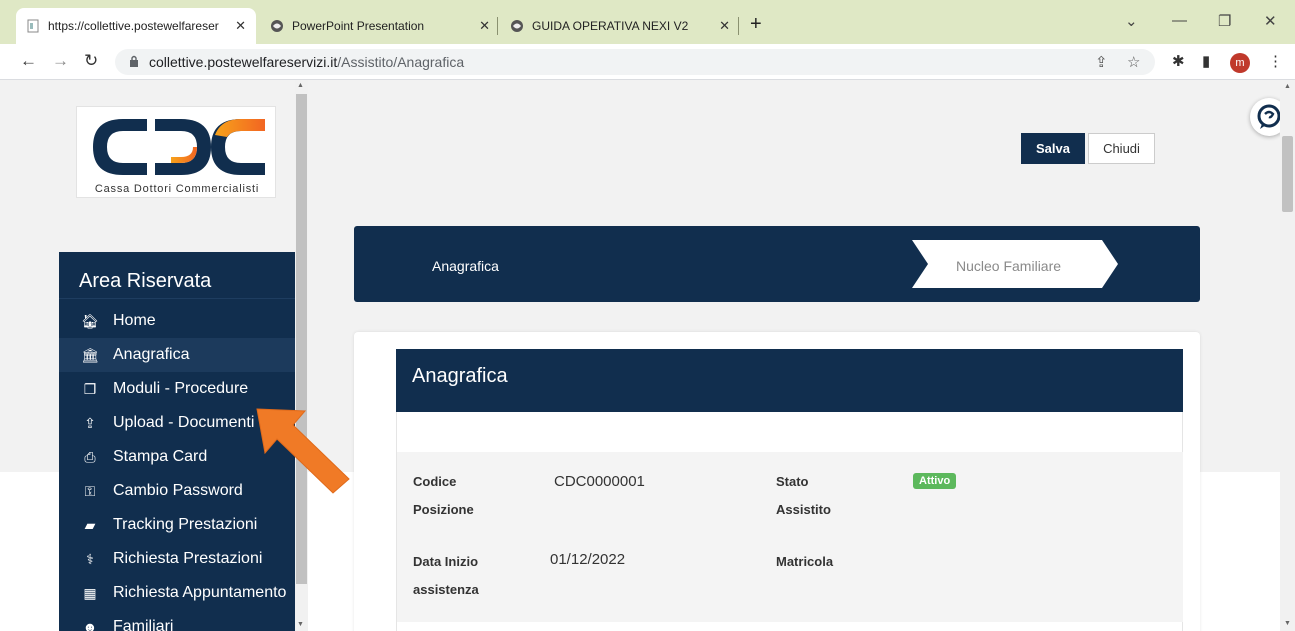 Image resolution: width=1295 pixels, height=631 pixels. Describe the element at coordinates (90, 592) in the screenshot. I see `calendar-icon: ▦` at that location.